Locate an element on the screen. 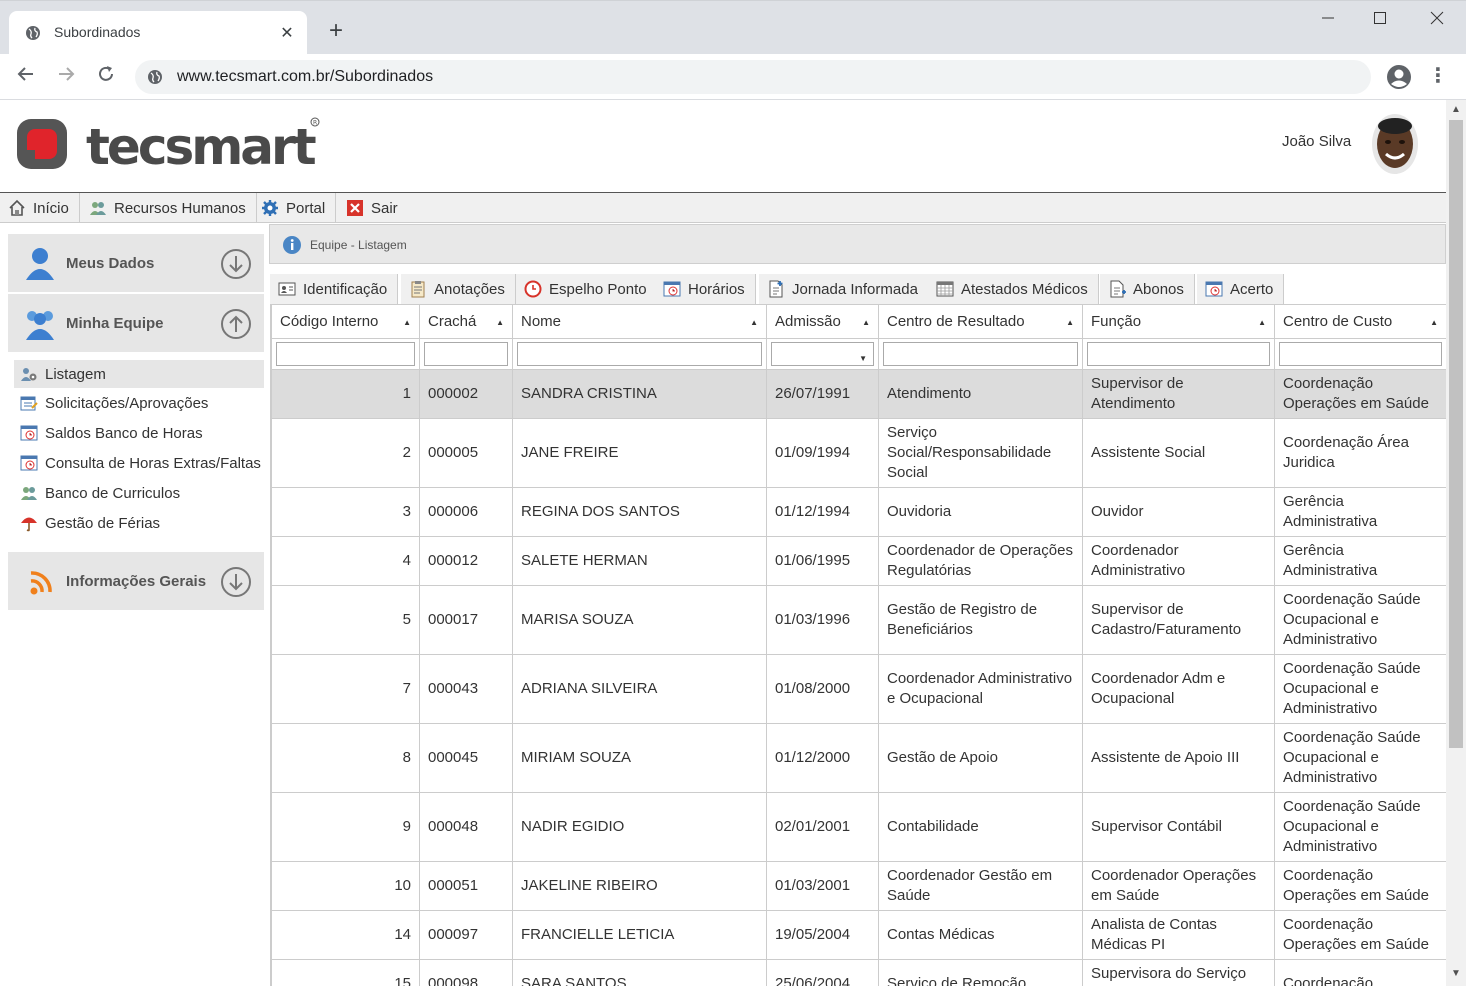  accordion-meus-dados: Meus Dados is located at coordinates (136, 263).